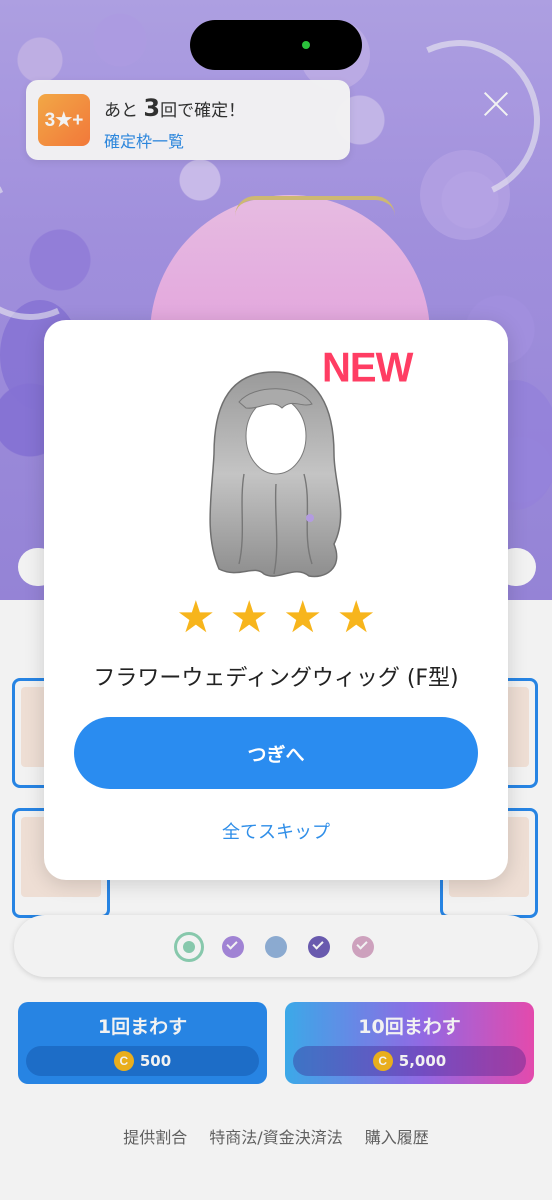  Describe the element at coordinates (422, 1061) in the screenshot. I see `price-value: 5,000` at that location.